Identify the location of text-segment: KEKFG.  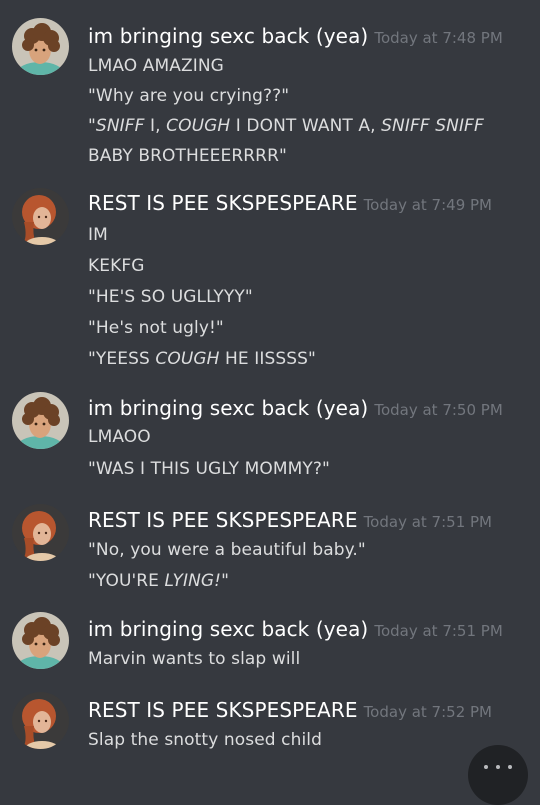
(116, 266).